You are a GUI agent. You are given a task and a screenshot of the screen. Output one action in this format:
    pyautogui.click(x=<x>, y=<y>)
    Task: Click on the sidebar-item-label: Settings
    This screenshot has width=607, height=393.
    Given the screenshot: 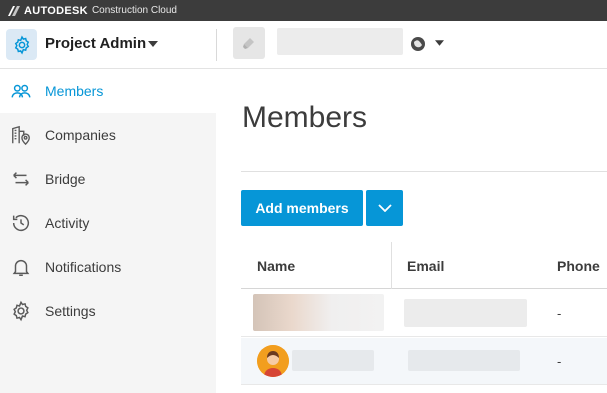 What is the action you would take?
    pyautogui.click(x=70, y=311)
    